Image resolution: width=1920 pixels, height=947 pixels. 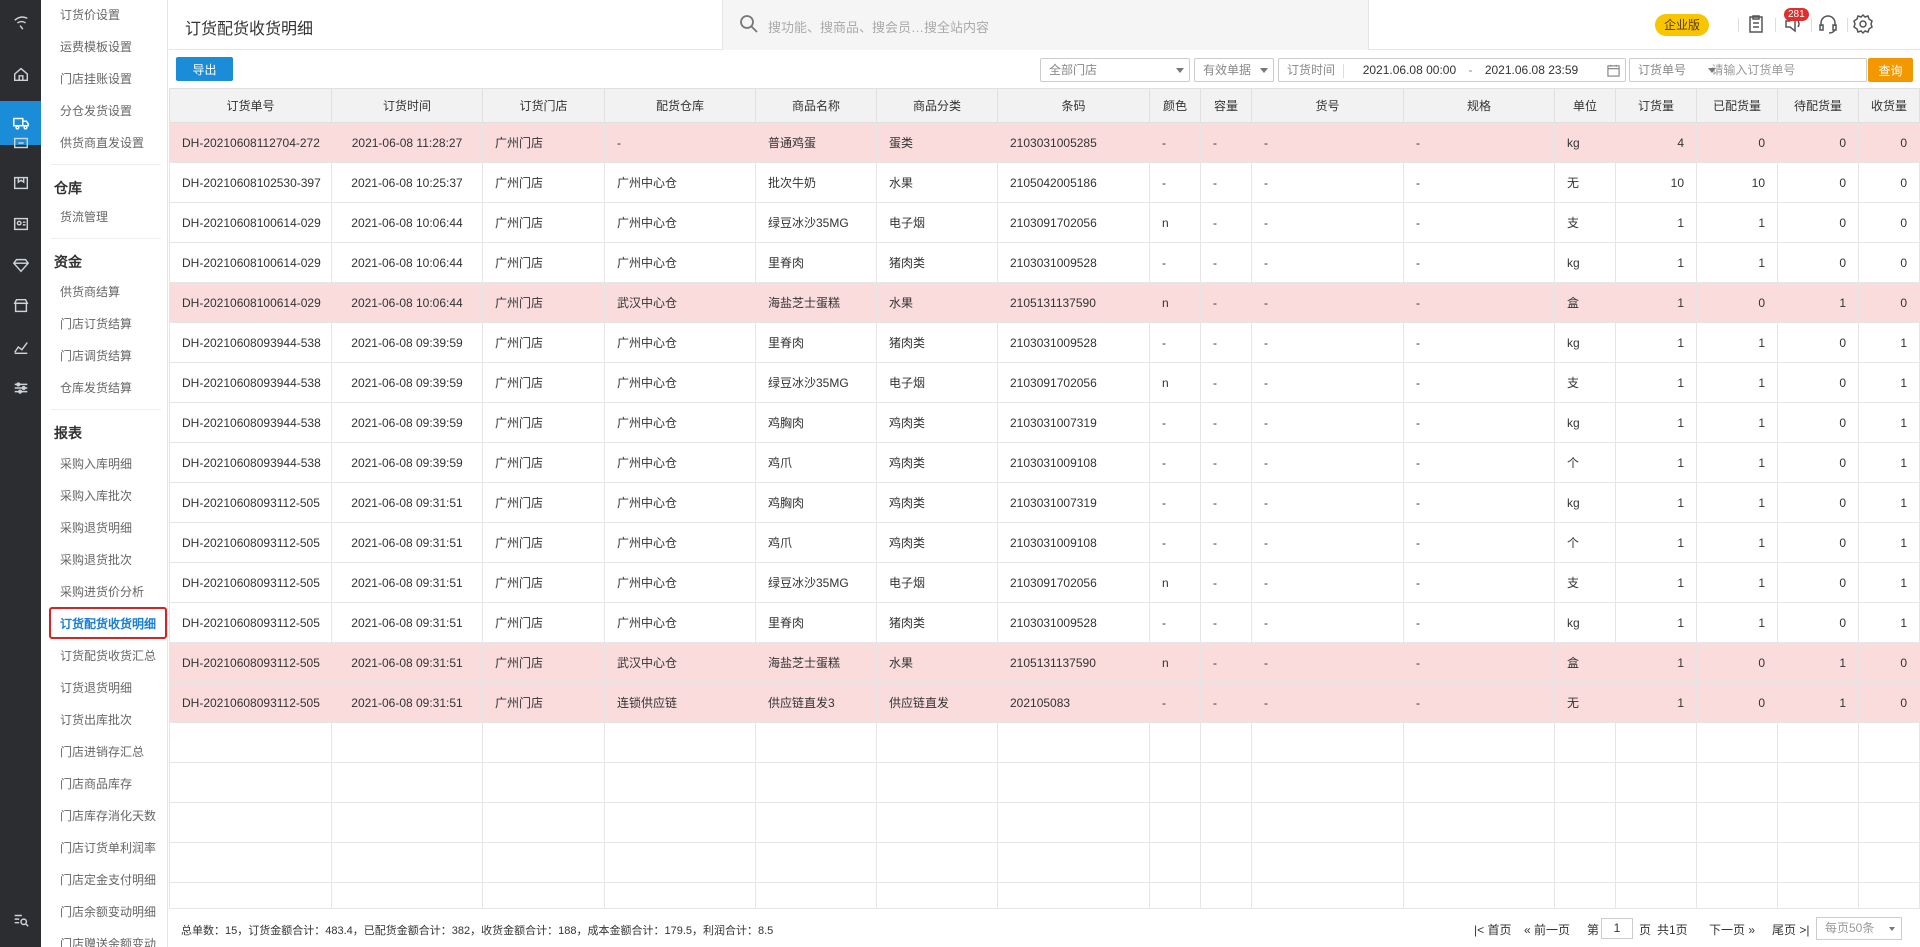 What do you see at coordinates (1585, 105) in the screenshot?
I see `column-header: 单位` at bounding box center [1585, 105].